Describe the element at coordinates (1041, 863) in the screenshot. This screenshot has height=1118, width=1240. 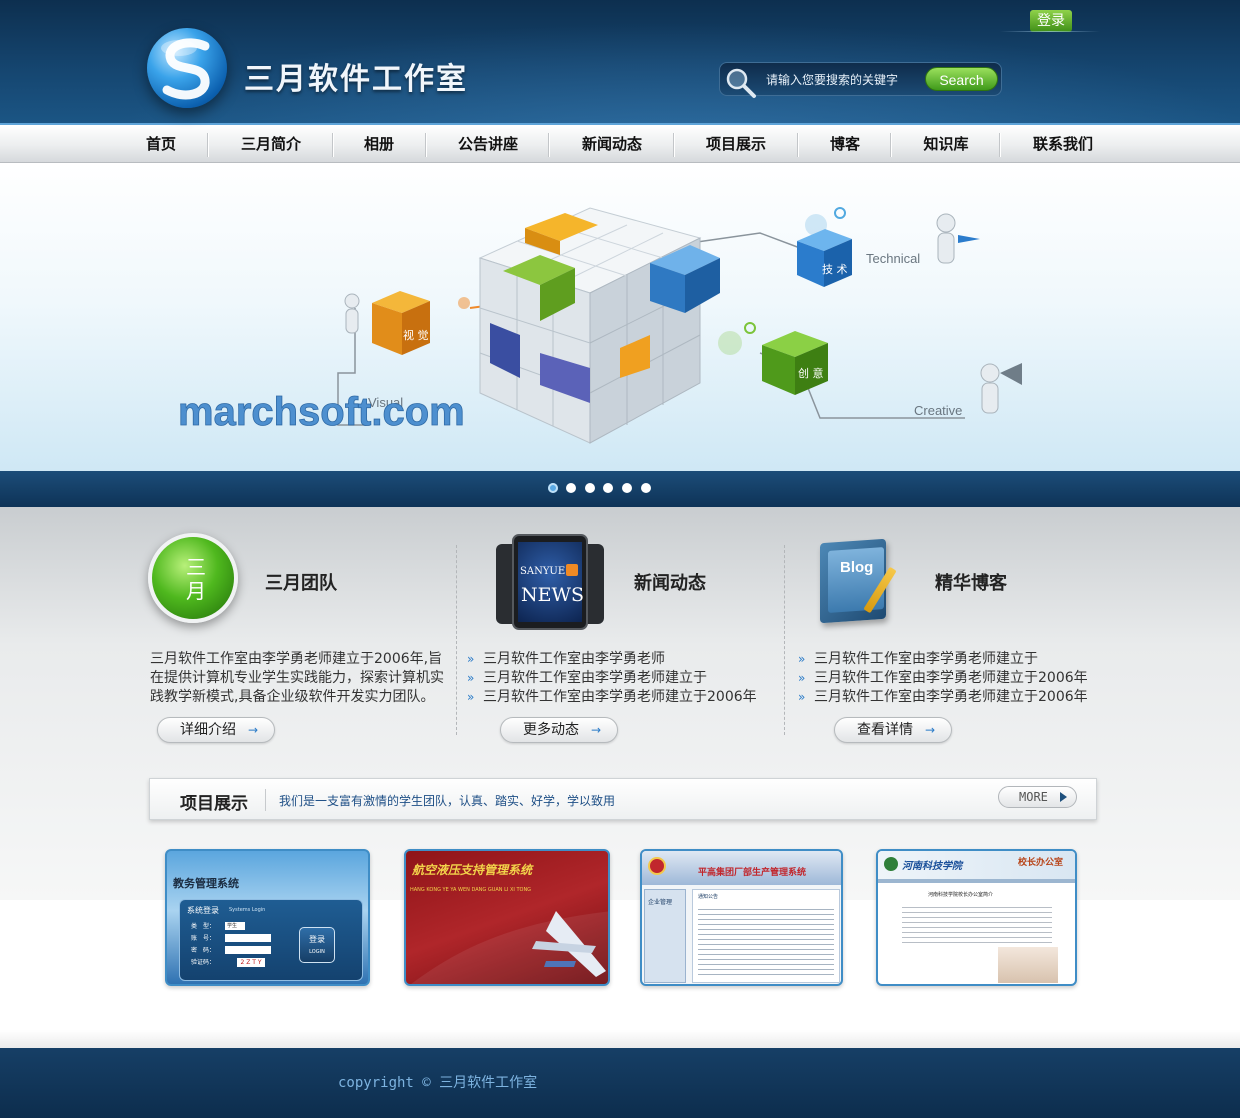
I see `thumb-right-title: 校长办公室` at that location.